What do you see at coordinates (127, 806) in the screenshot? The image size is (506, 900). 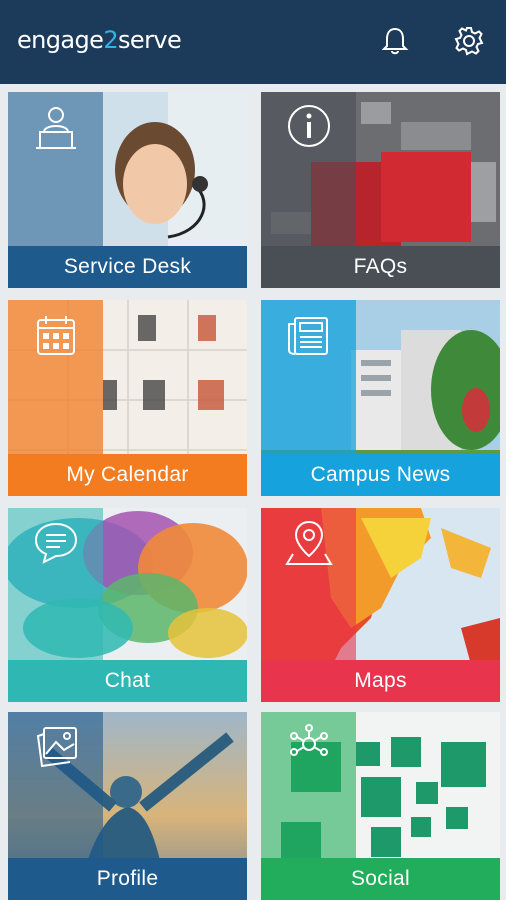 I see `tile-profile: Profile` at bounding box center [127, 806].